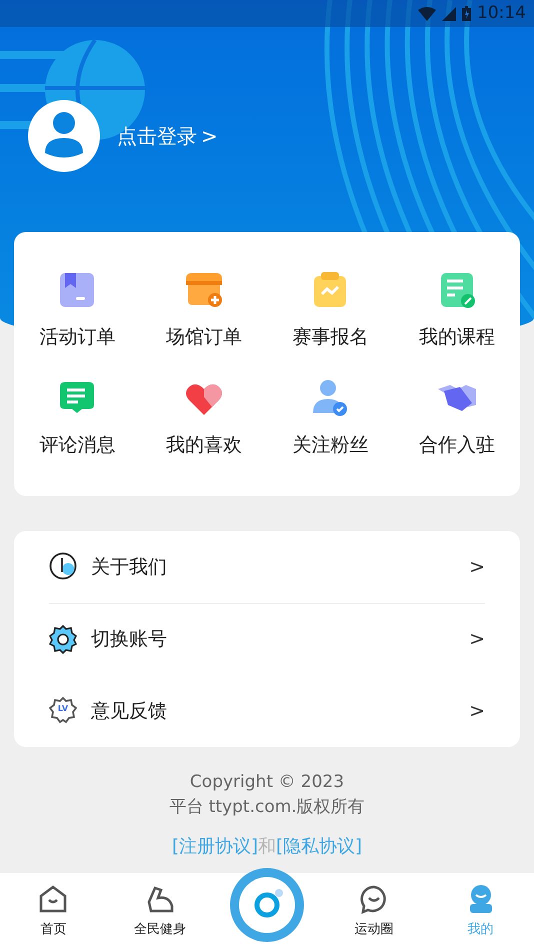 This screenshot has width=534, height=950. I want to click on battery-icon, so click(466, 13).